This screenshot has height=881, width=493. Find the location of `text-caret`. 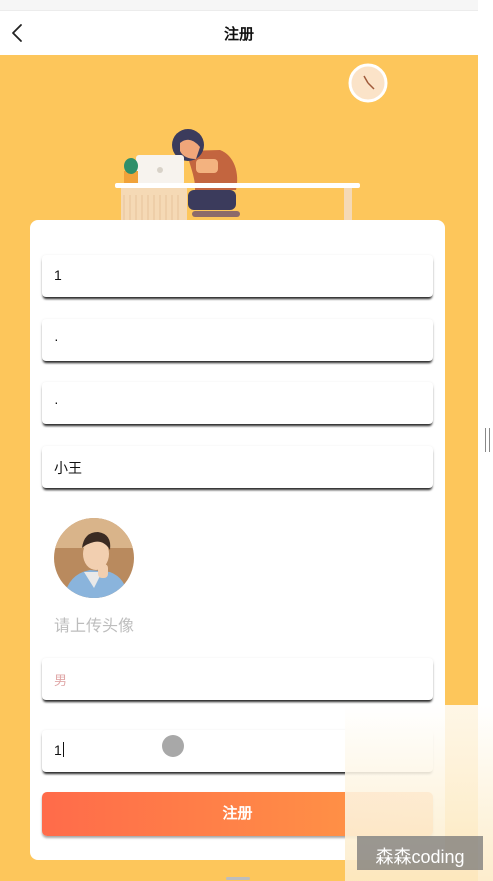

text-caret is located at coordinates (63, 749).